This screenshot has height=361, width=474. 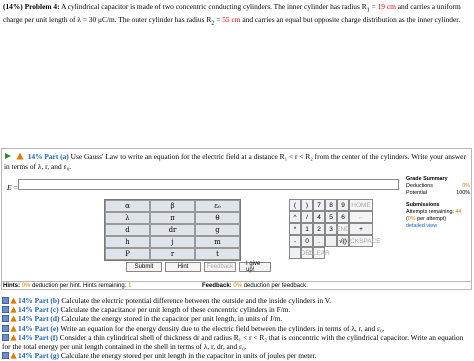 What do you see at coordinates (144, 267) in the screenshot?
I see `submit-button: Submit` at bounding box center [144, 267].